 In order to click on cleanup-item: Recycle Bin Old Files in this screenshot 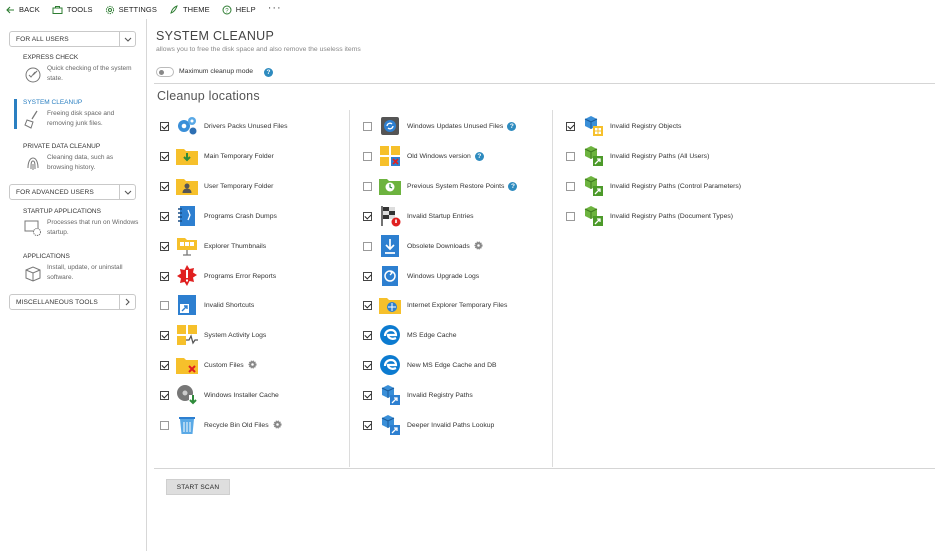, I will do `click(221, 425)`.